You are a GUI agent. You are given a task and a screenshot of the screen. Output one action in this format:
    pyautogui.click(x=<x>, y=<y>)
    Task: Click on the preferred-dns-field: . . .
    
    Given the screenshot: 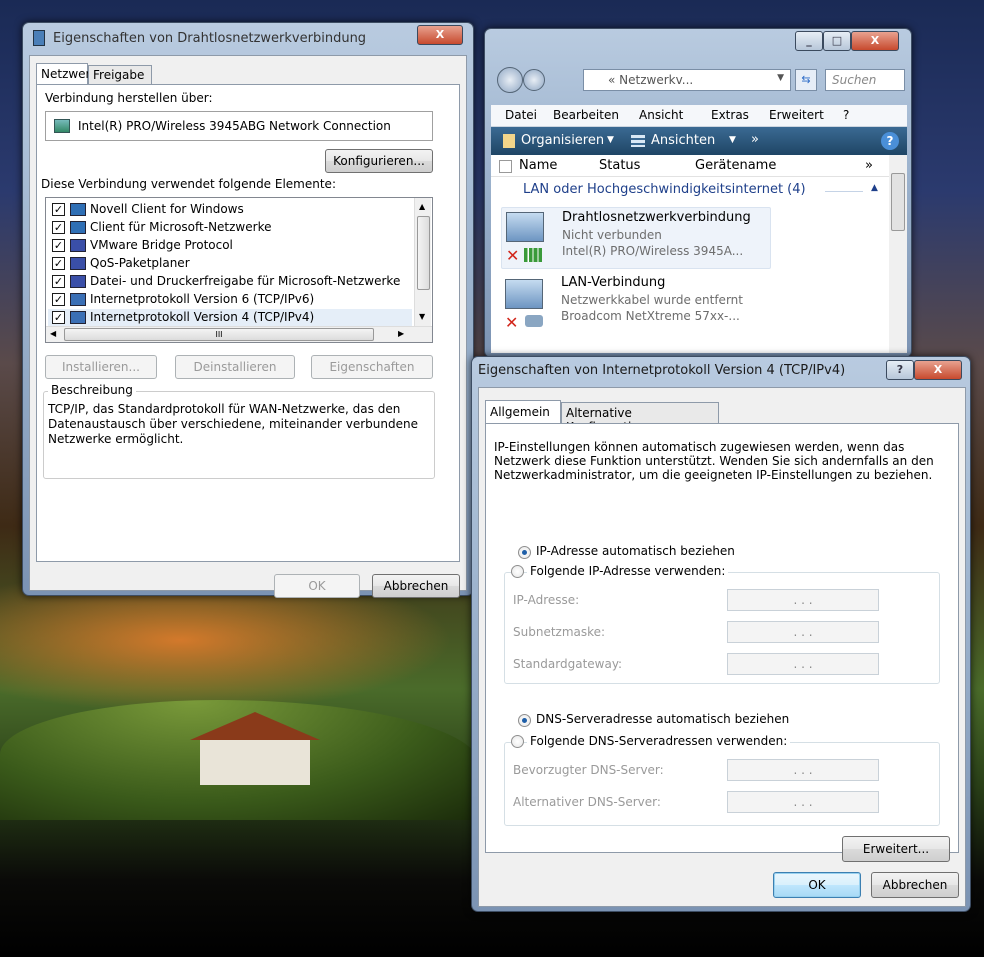 What is the action you would take?
    pyautogui.click(x=803, y=770)
    